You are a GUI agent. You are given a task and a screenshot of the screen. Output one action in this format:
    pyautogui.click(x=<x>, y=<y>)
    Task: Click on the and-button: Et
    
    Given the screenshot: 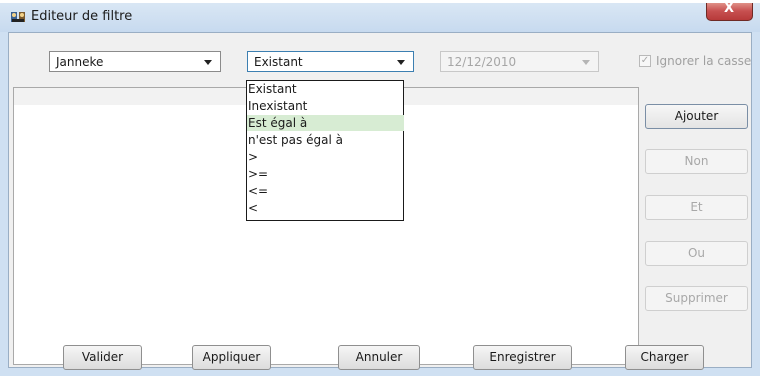 What is the action you would take?
    pyautogui.click(x=696, y=207)
    